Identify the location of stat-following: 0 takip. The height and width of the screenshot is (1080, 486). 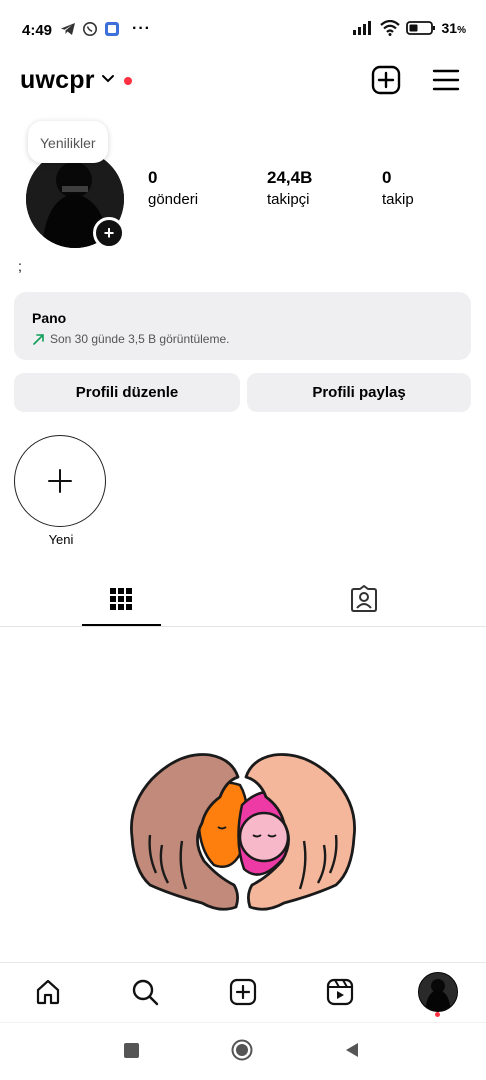
(398, 188).